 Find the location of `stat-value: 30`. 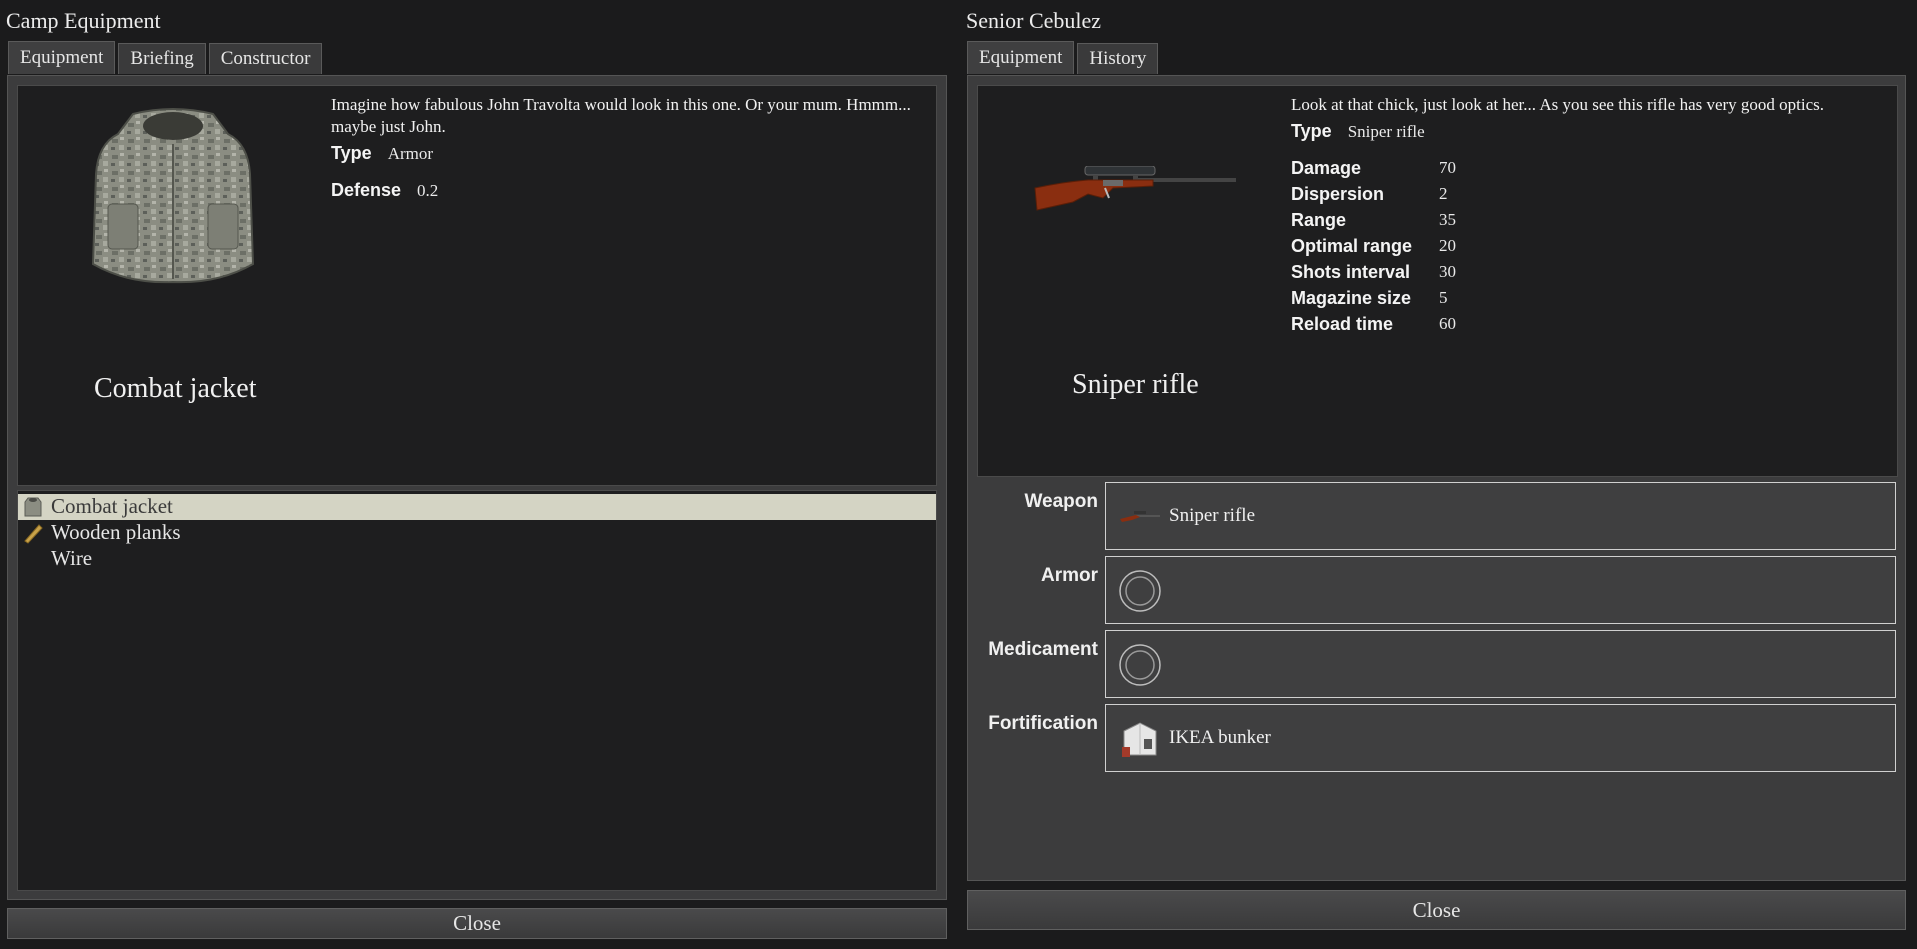

stat-value: 30 is located at coordinates (1447, 271).